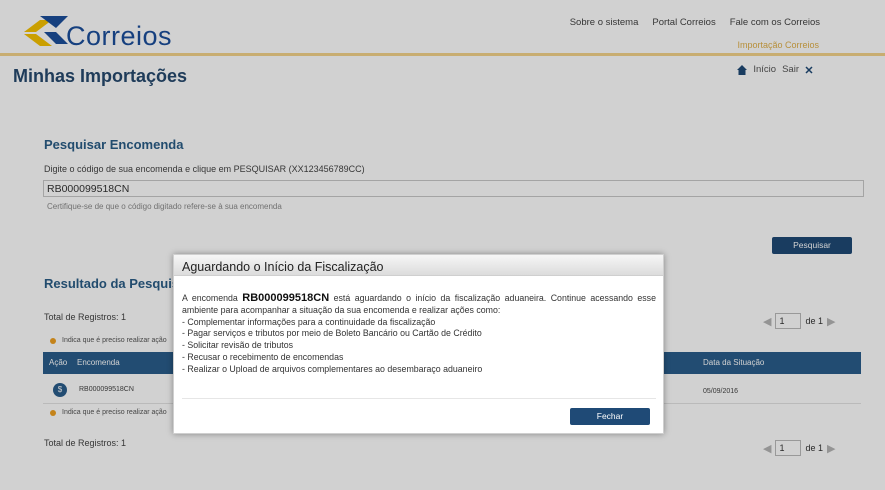 Image resolution: width=885 pixels, height=490 pixels. What do you see at coordinates (286, 298) in the screenshot?
I see `dialog-tracking-code: RB000099518CN` at bounding box center [286, 298].